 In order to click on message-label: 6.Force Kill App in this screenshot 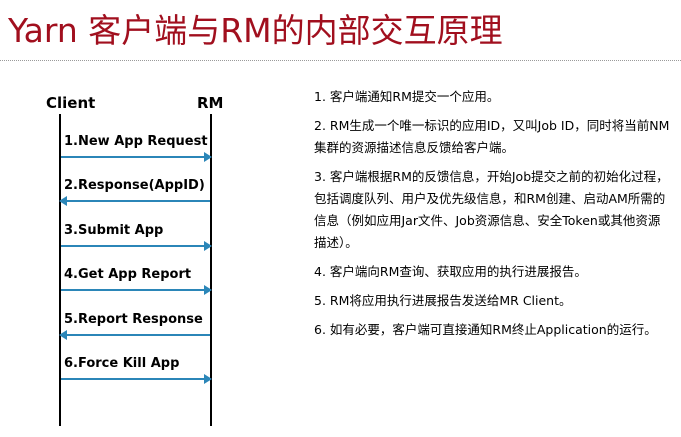, I will do `click(122, 363)`.